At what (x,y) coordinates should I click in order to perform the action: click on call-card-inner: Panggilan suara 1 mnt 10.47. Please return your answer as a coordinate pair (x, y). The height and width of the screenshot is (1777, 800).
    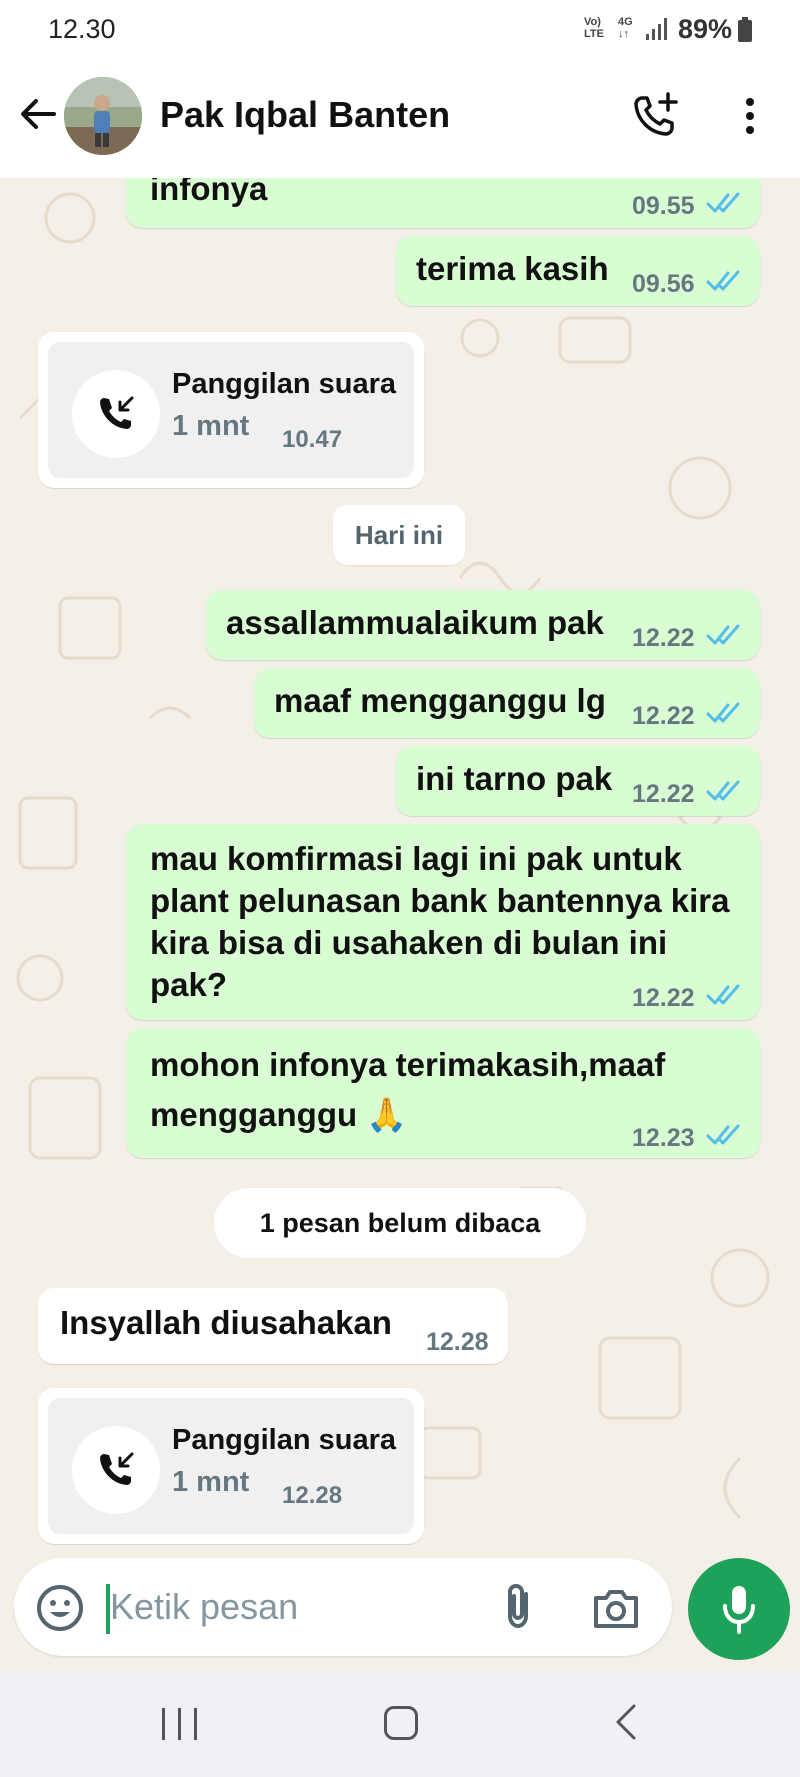
    Looking at the image, I should click on (231, 410).